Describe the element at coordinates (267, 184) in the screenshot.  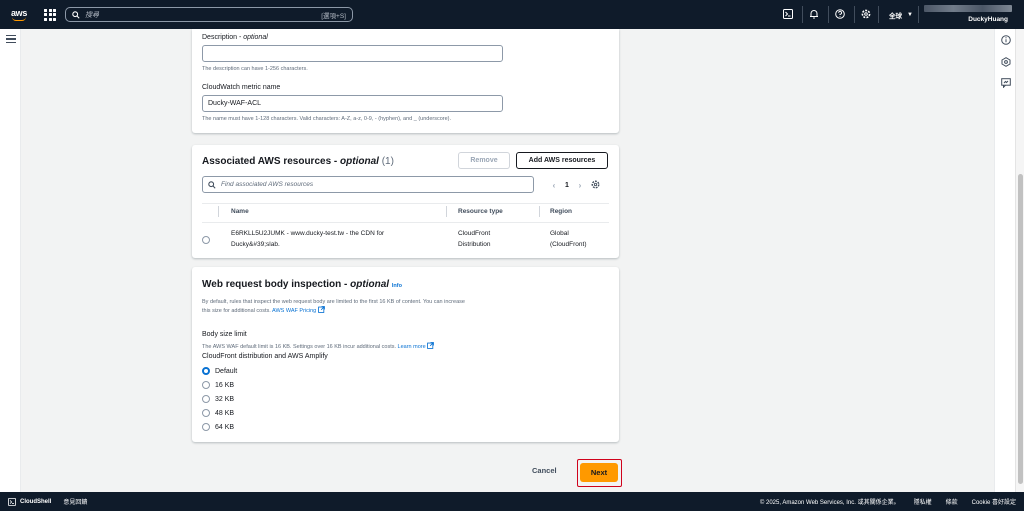
I see `find-resources-placeholder: Find associated AWS resources` at that location.